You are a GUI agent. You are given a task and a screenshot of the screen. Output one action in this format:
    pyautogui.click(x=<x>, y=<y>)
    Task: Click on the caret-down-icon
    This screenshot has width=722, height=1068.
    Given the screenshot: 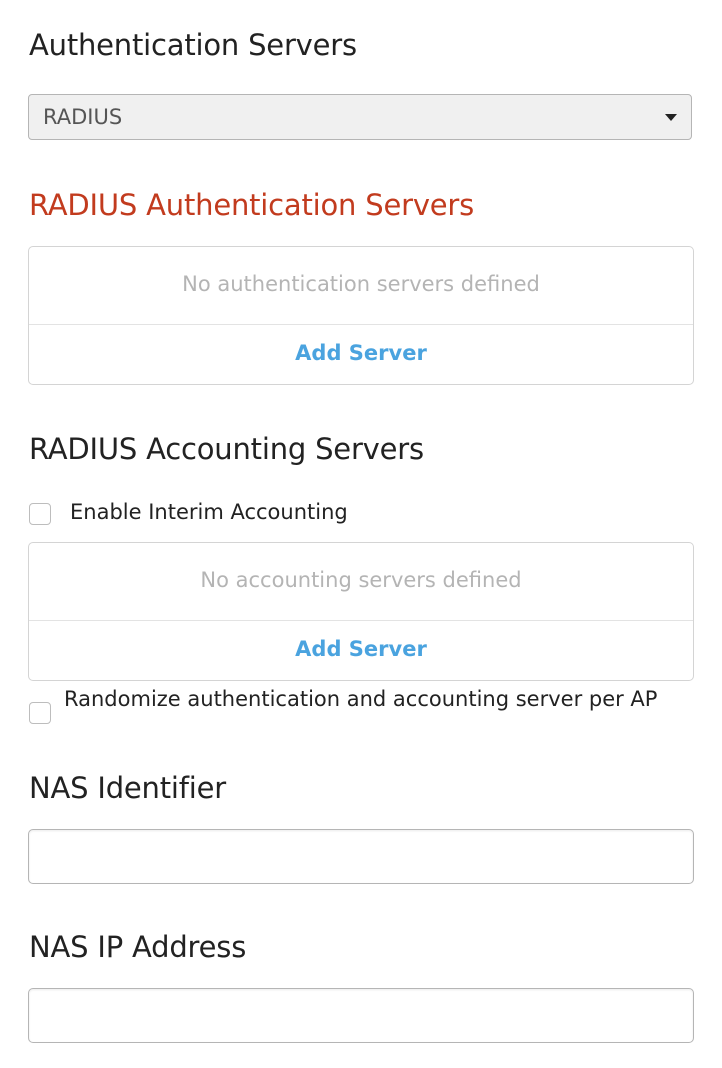 What is the action you would take?
    pyautogui.click(x=671, y=117)
    